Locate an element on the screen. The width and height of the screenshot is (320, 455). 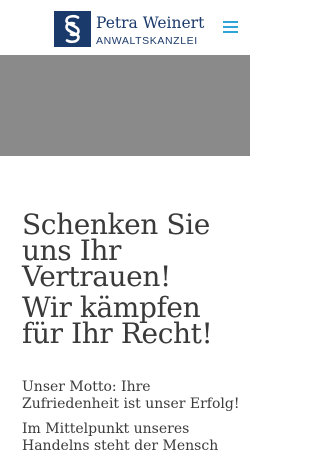
hamburger-menu-icon is located at coordinates (231, 27).